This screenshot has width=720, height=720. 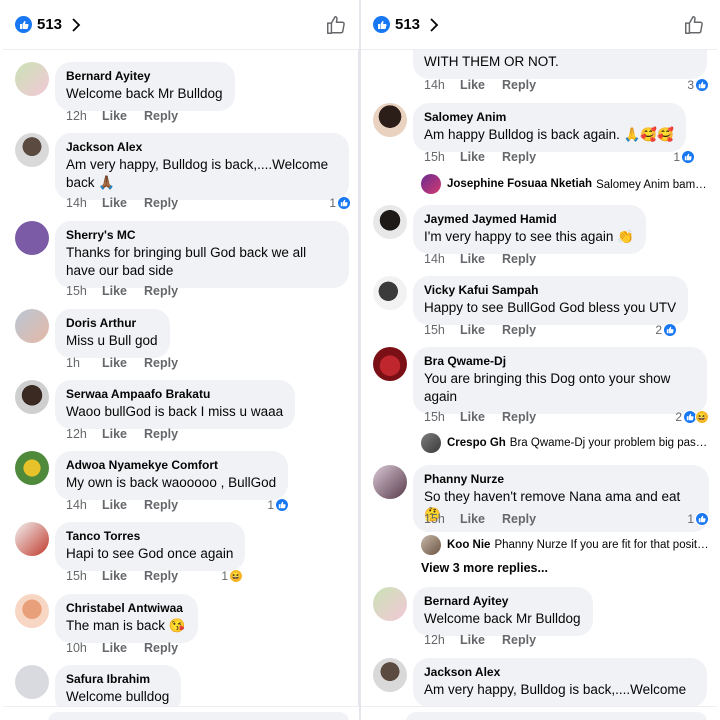 What do you see at coordinates (549, 117) in the screenshot?
I see `comment-author: Salomey Anim` at bounding box center [549, 117].